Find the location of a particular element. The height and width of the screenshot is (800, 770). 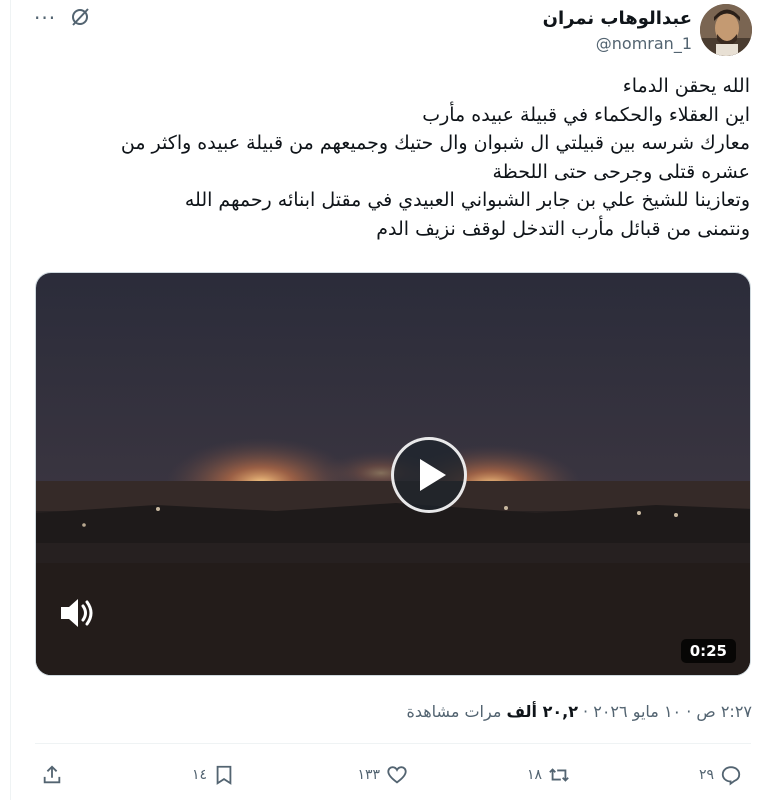

reply-count: ٢٩ is located at coordinates (706, 775).